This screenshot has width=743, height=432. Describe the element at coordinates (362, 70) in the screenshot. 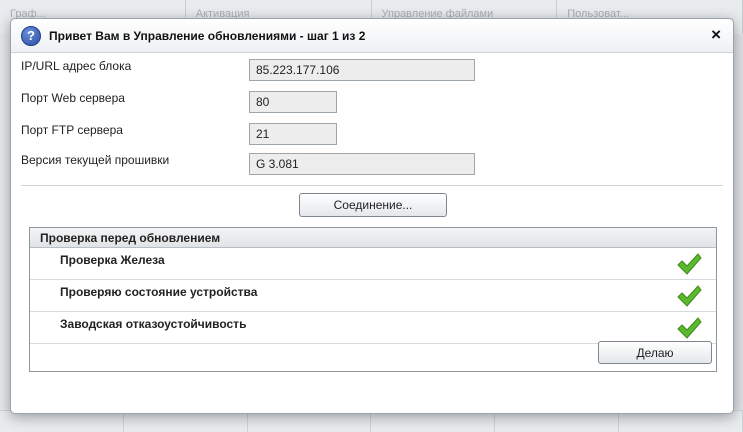

I see `ip-url-field: 85.223.177.106` at that location.